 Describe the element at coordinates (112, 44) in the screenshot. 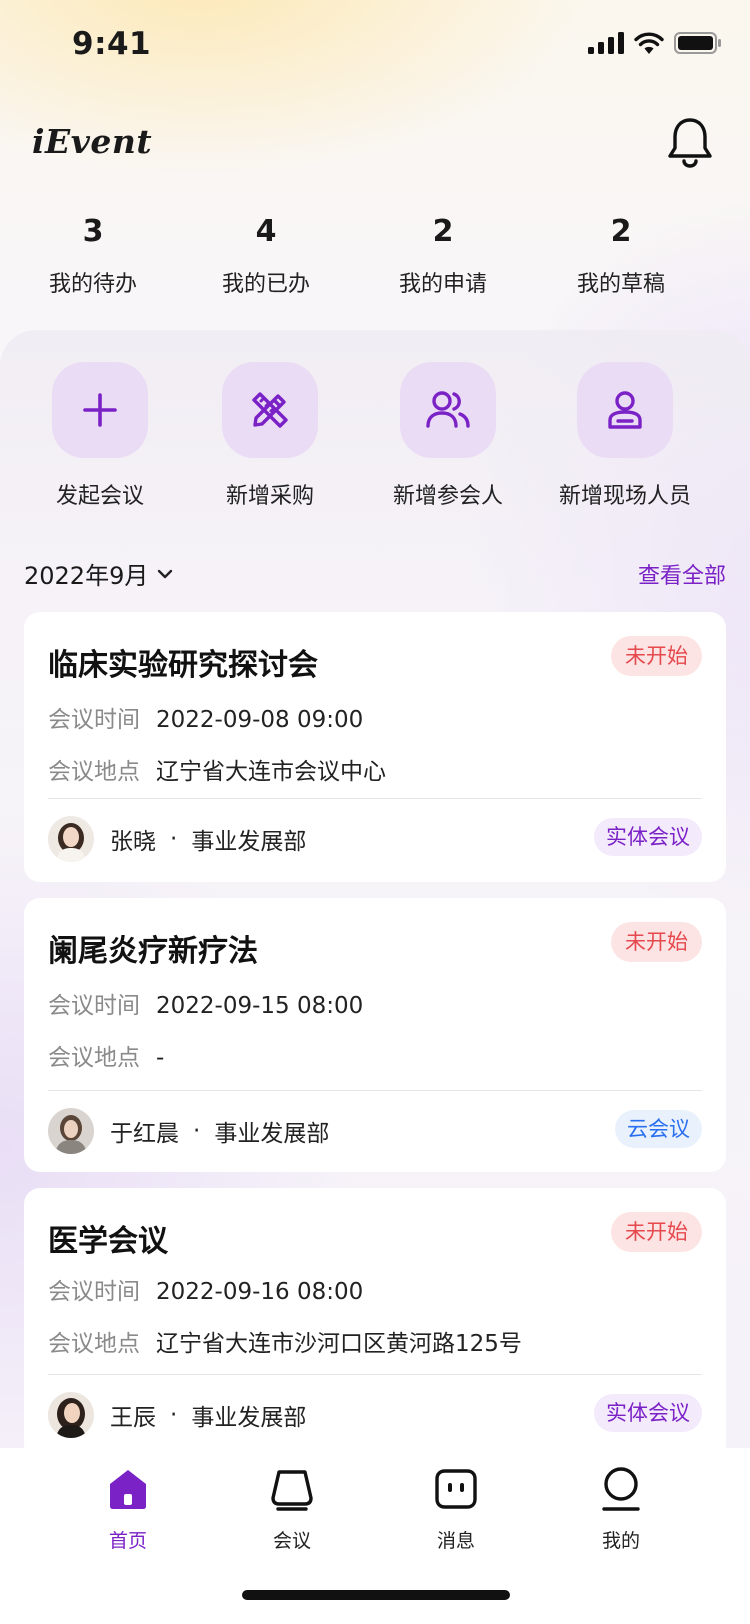

I see `status-time: 9:41` at that location.